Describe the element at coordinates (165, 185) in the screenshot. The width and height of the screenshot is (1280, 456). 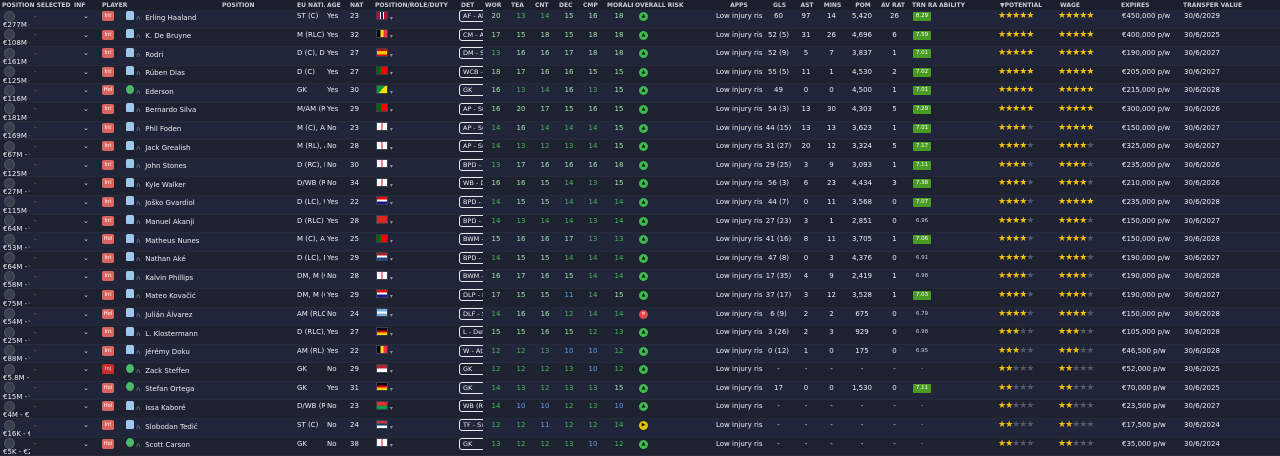
I see `player-name: Kyle Walker` at that location.